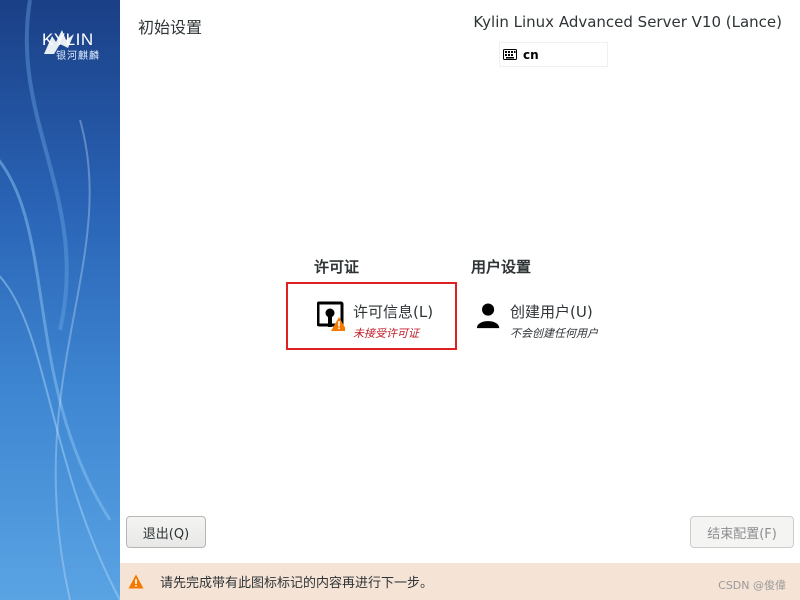 Image resolution: width=800 pixels, height=600 pixels. Describe the element at coordinates (531, 54) in the screenshot. I see `keyboard-layout-label: cn` at that location.